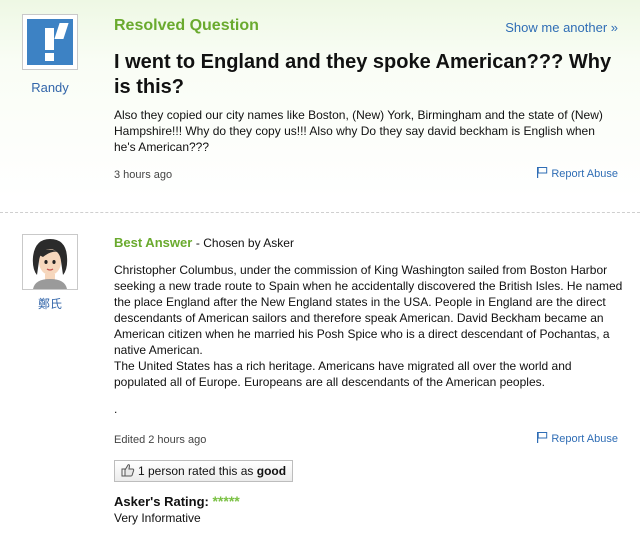  What do you see at coordinates (320, 212) in the screenshot?
I see `section-divider` at bounding box center [320, 212].